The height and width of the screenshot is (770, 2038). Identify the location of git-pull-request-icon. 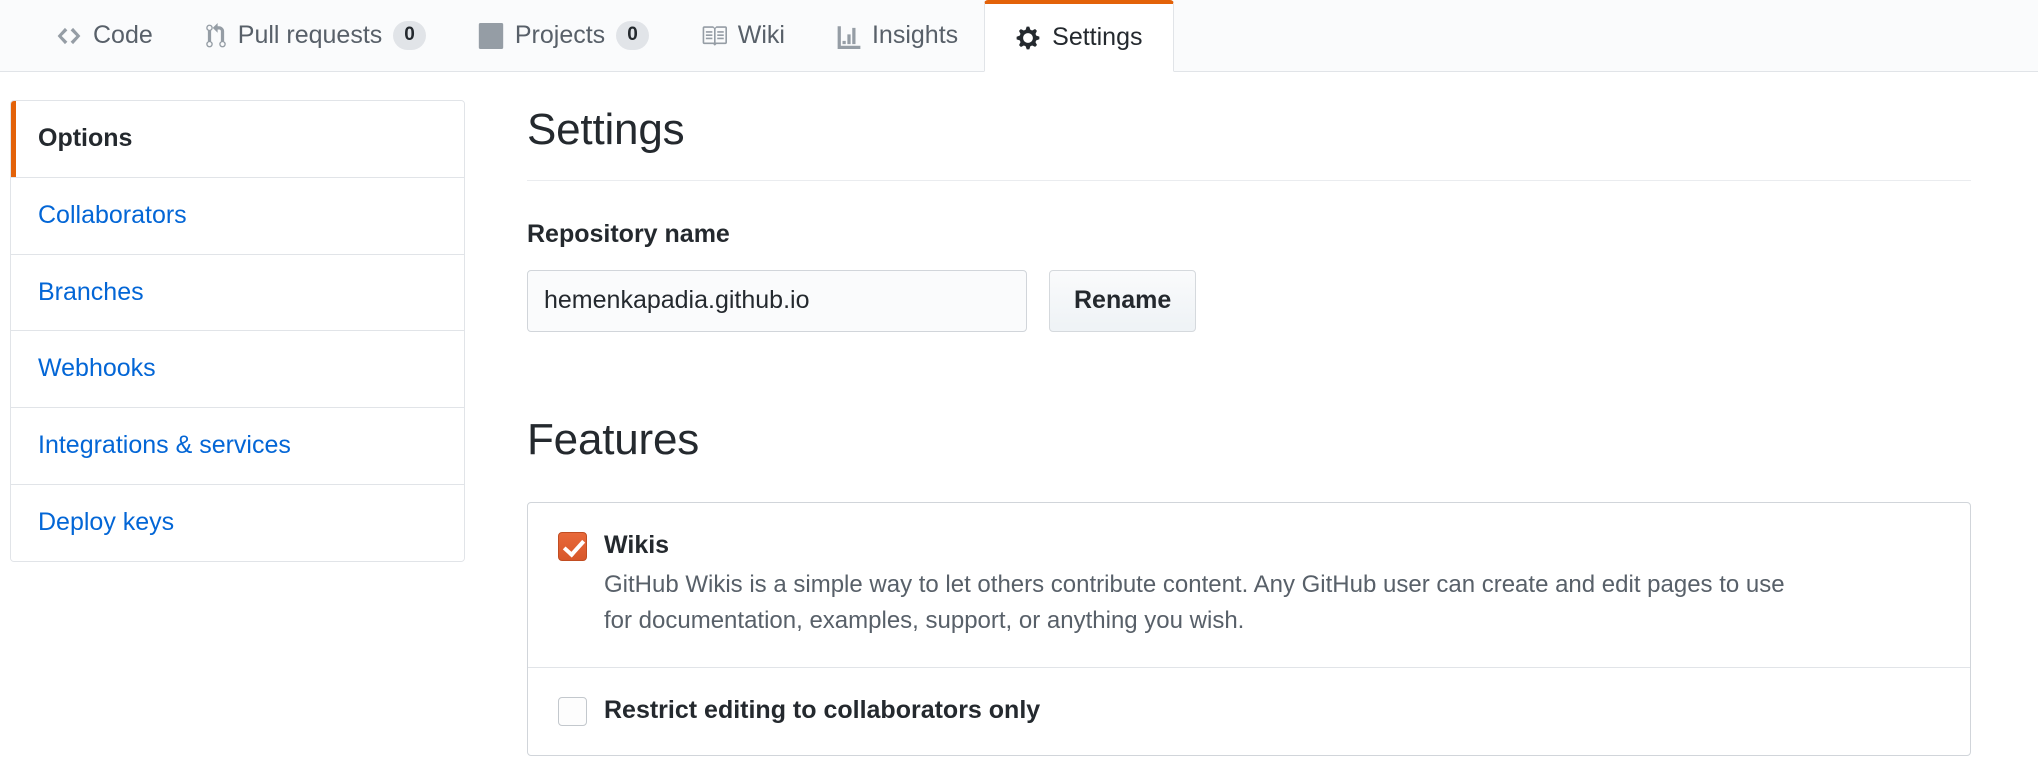
(216, 35).